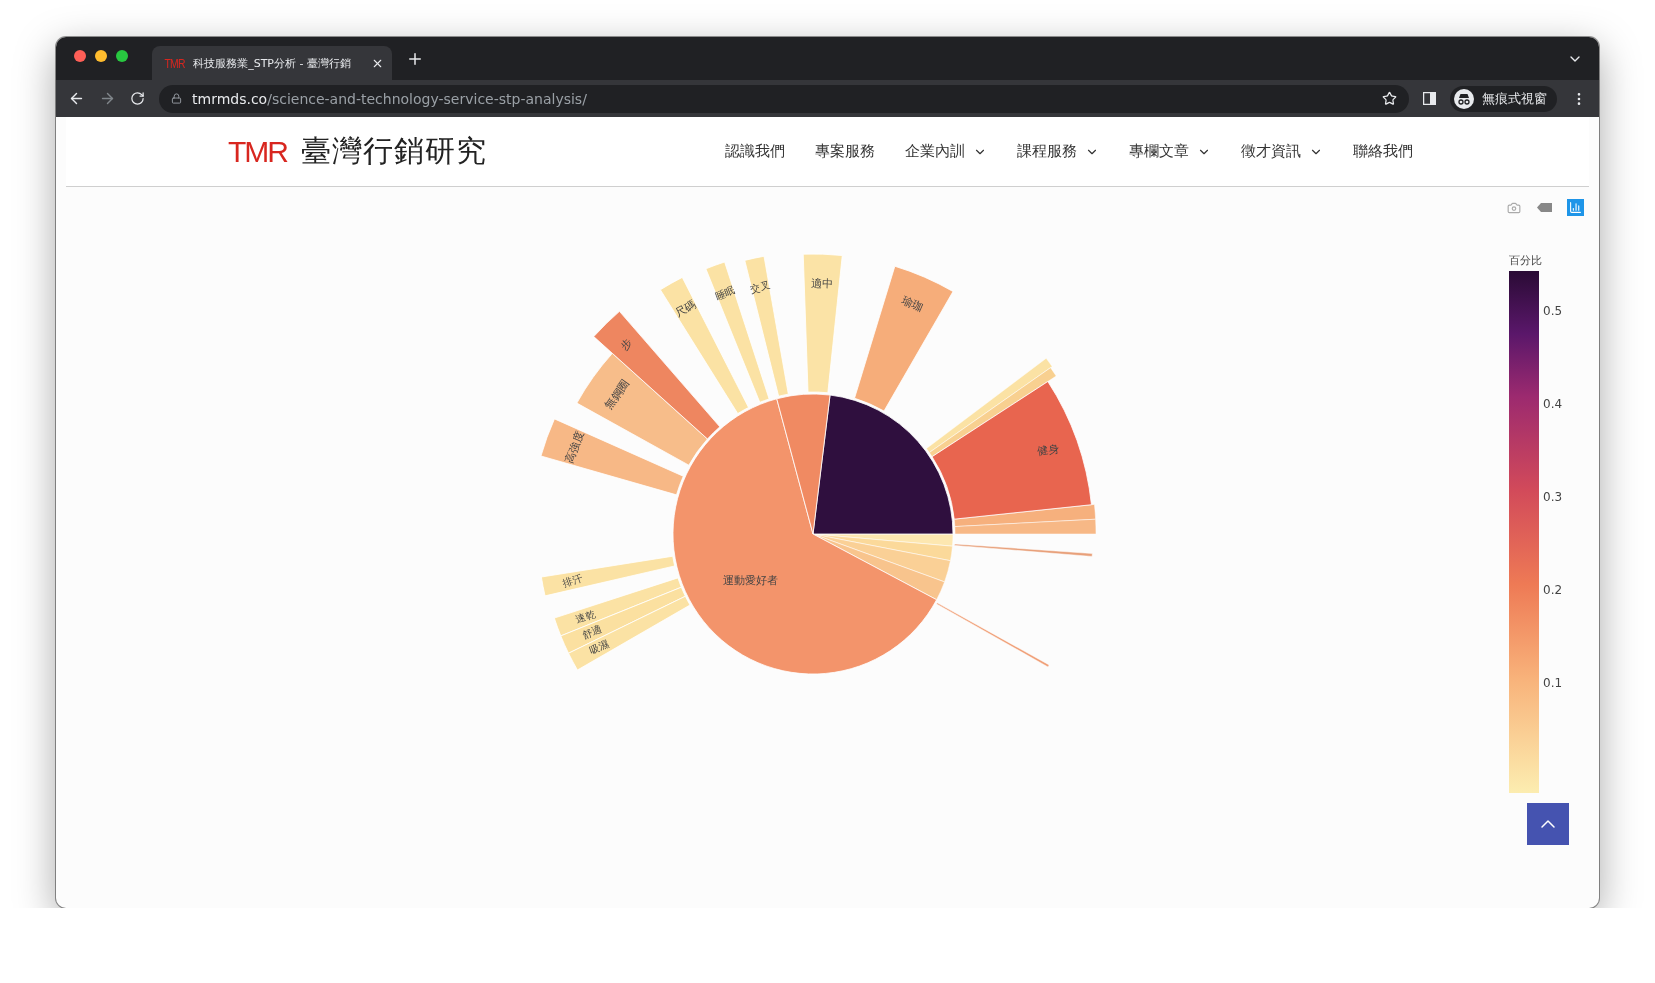 The width and height of the screenshot is (1655, 983). Describe the element at coordinates (107, 98) in the screenshot. I see `forward-icon` at that location.